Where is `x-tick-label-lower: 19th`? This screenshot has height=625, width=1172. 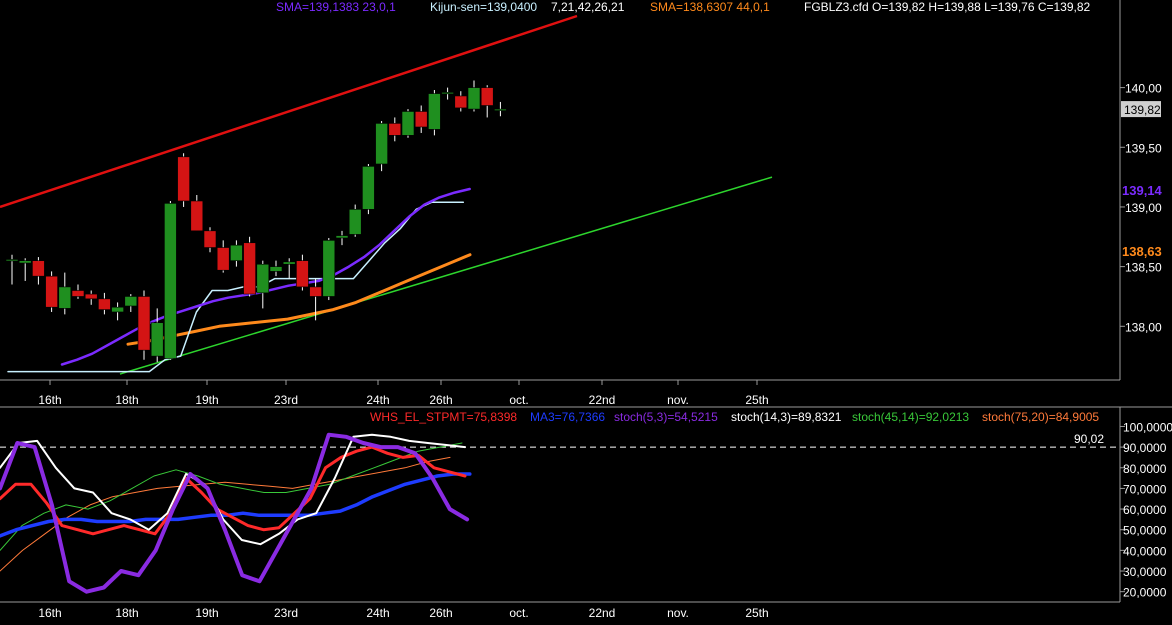
x-tick-label-lower: 19th is located at coordinates (206, 613).